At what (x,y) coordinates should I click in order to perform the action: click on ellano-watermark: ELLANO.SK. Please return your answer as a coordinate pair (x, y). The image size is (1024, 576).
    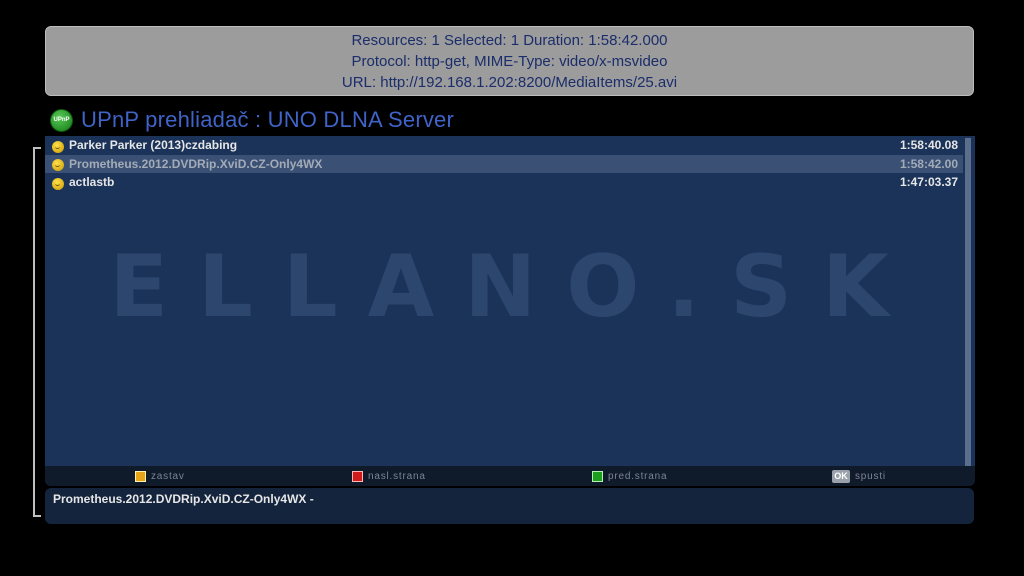
    Looking at the image, I should click on (513, 288).